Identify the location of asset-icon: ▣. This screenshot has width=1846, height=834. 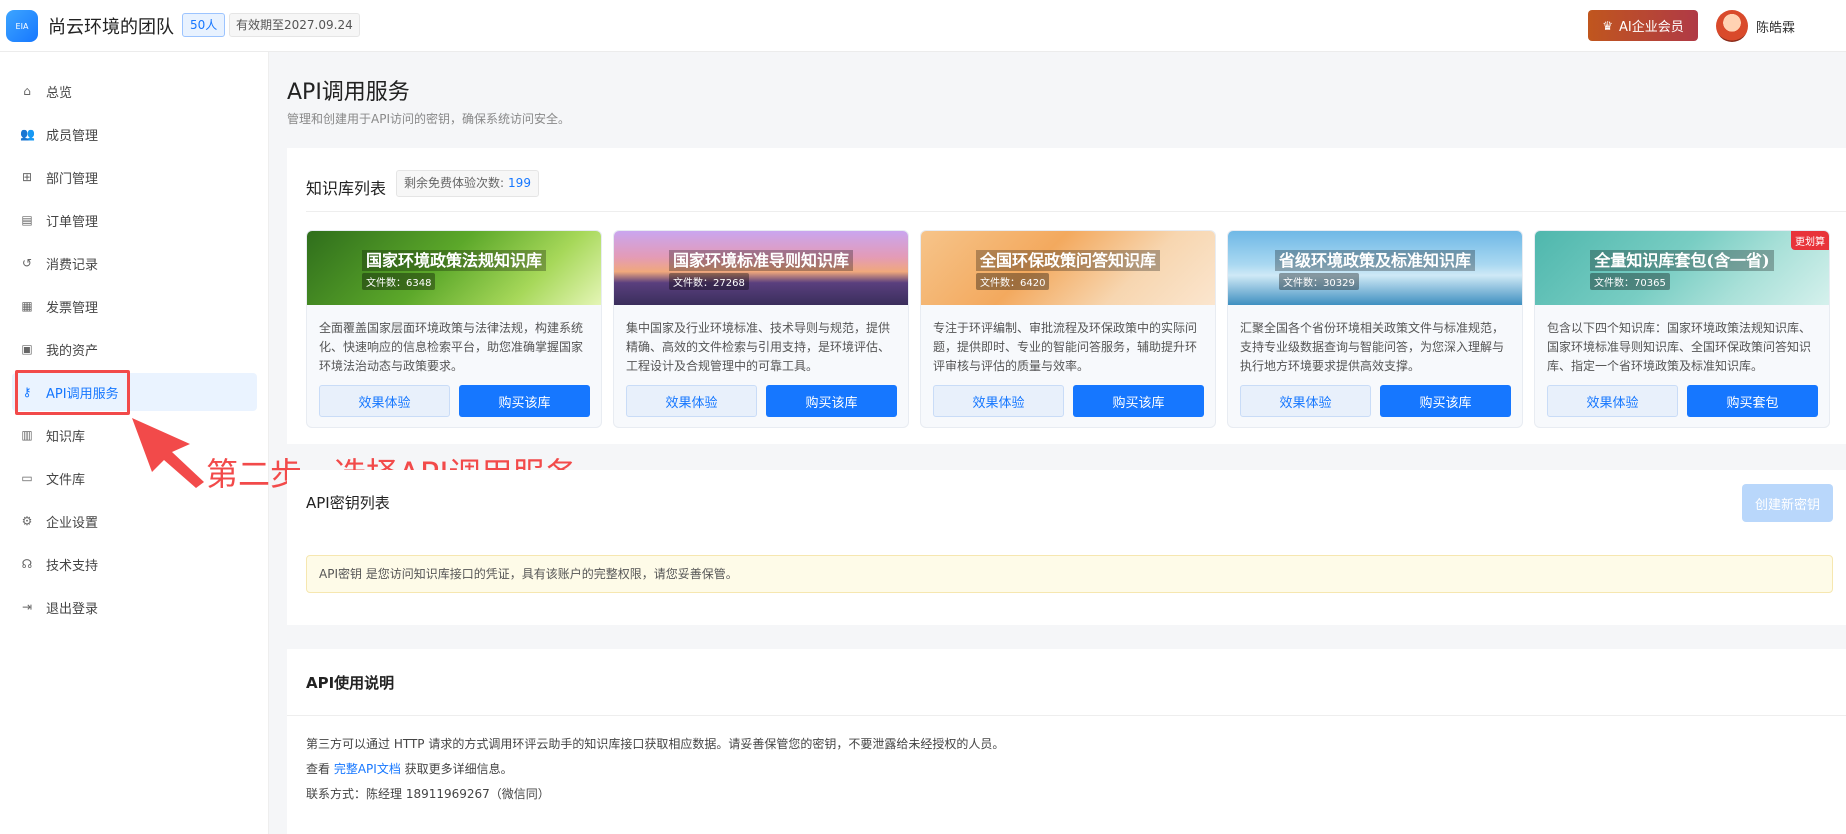
(27, 349).